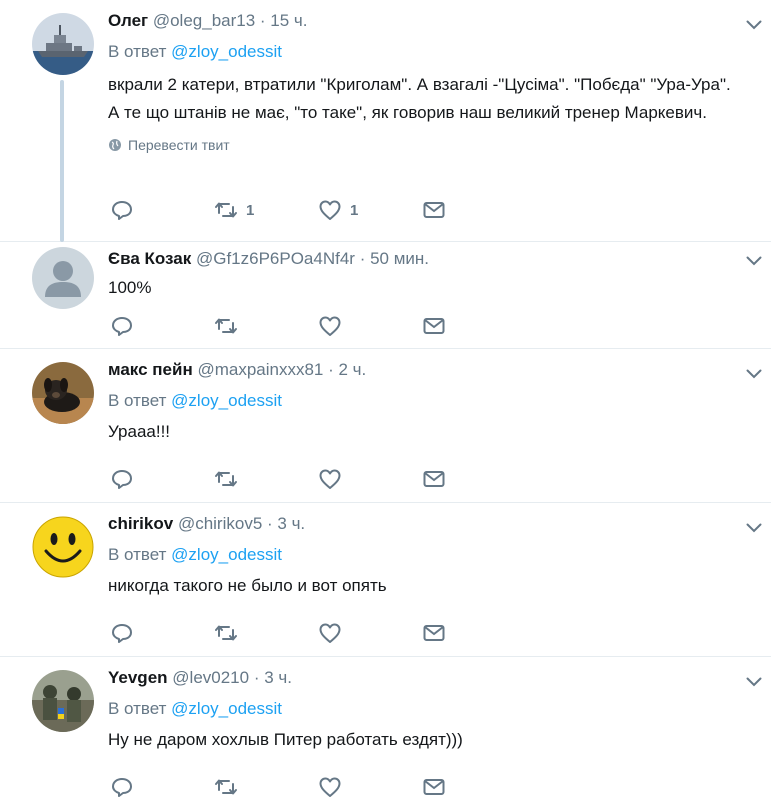 This screenshot has height=807, width=771. What do you see at coordinates (399, 258) in the screenshot?
I see `timestamp: 50 мин.` at bounding box center [399, 258].